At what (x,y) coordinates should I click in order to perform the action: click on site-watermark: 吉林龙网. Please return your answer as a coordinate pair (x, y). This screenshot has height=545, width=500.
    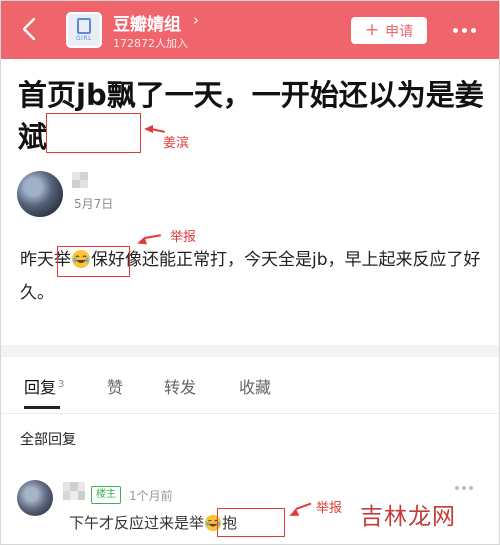
    Looking at the image, I should click on (408, 517).